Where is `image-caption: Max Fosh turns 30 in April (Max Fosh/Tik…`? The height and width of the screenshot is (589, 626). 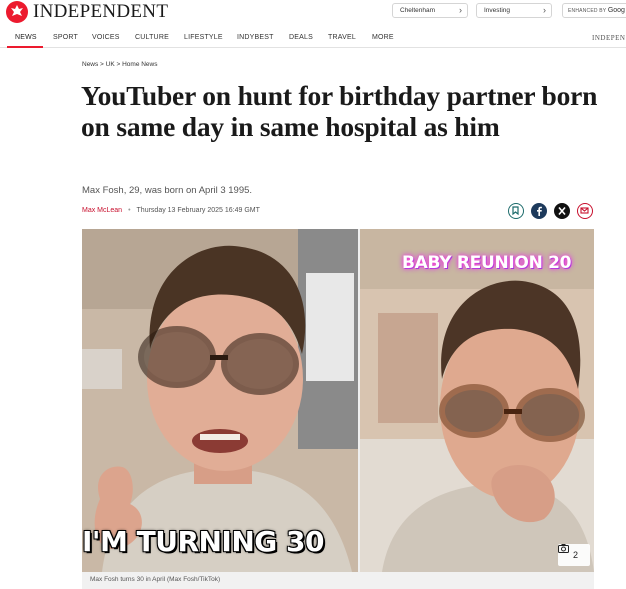 image-caption: Max Fosh turns 30 in April (Max Fosh/Tik… is located at coordinates (338, 580).